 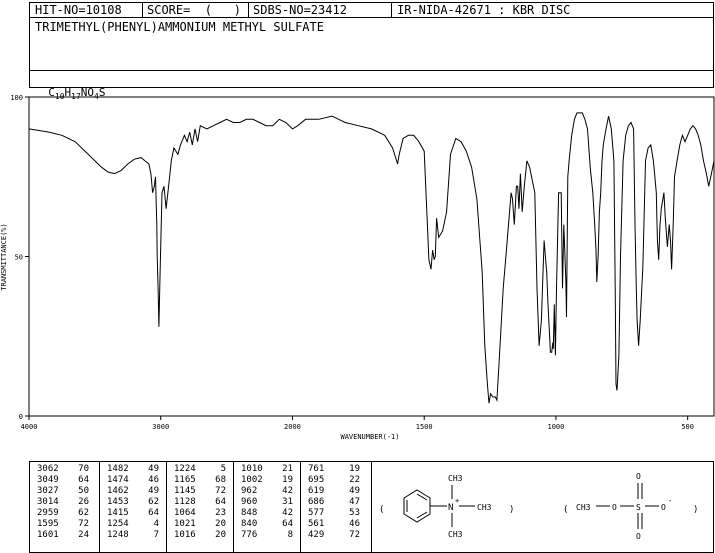 I want to click on peak-wavenumber: 1002, so click(x=252, y=480).